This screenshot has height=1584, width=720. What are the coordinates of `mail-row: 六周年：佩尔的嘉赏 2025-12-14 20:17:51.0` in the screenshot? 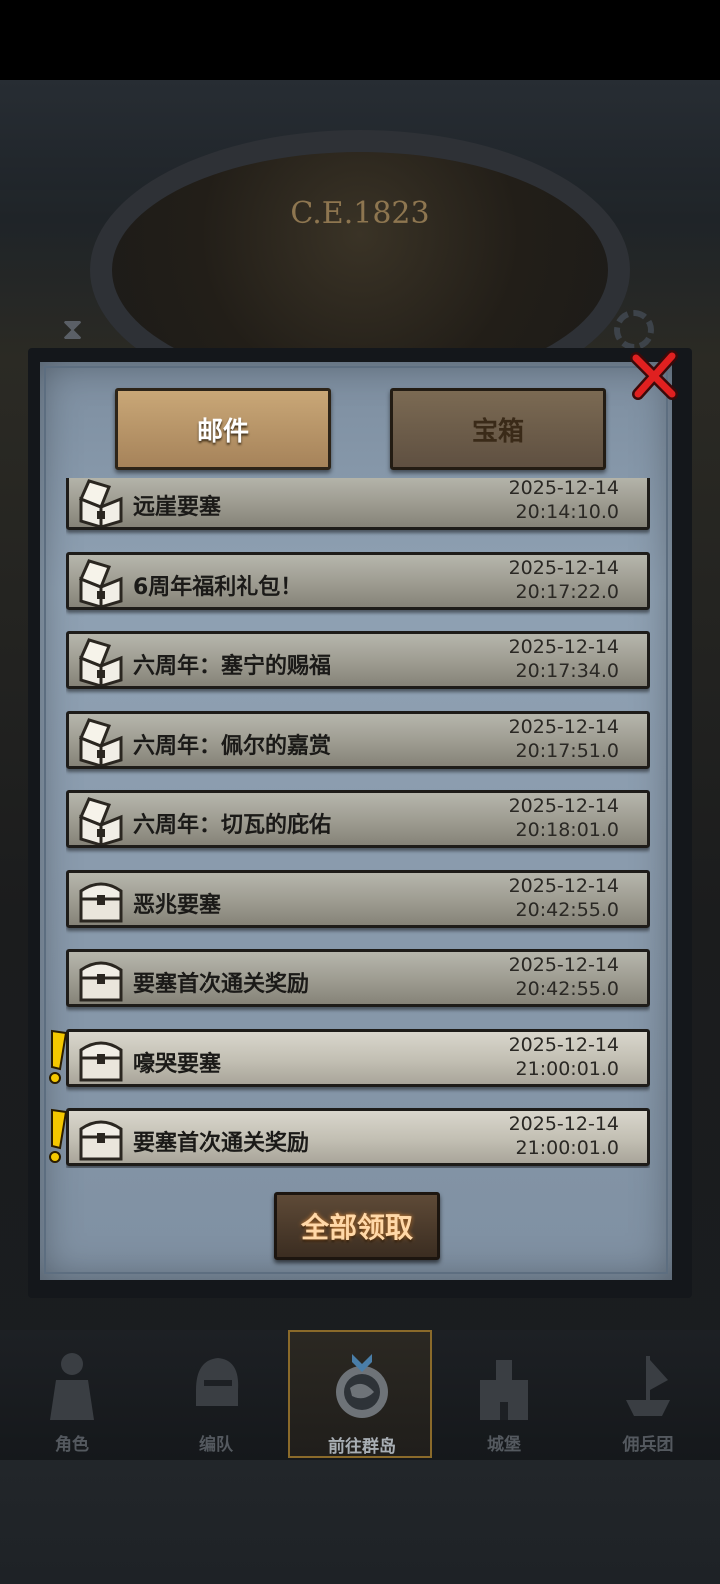 It's located at (358, 740).